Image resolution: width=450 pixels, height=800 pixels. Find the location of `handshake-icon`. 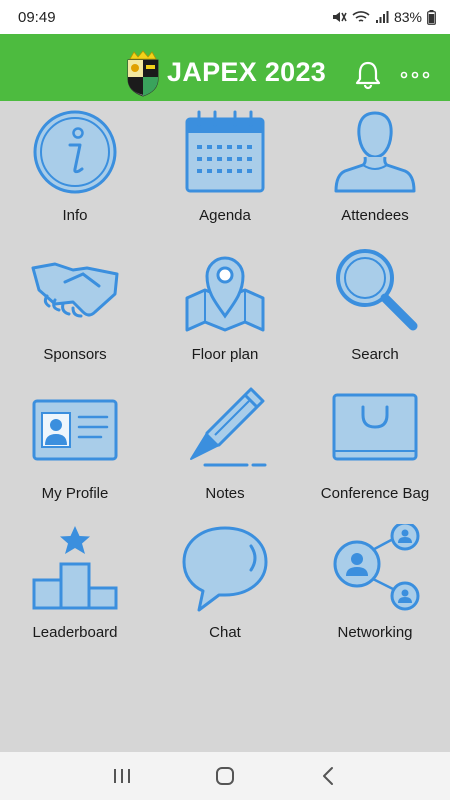

handshake-icon is located at coordinates (75, 291).